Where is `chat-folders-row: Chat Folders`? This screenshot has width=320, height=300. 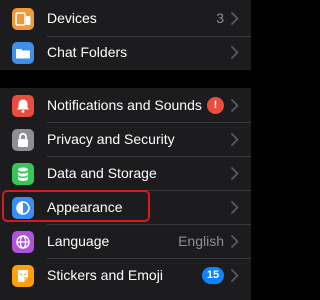
chat-folders-row: Chat Folders is located at coordinates (125, 52).